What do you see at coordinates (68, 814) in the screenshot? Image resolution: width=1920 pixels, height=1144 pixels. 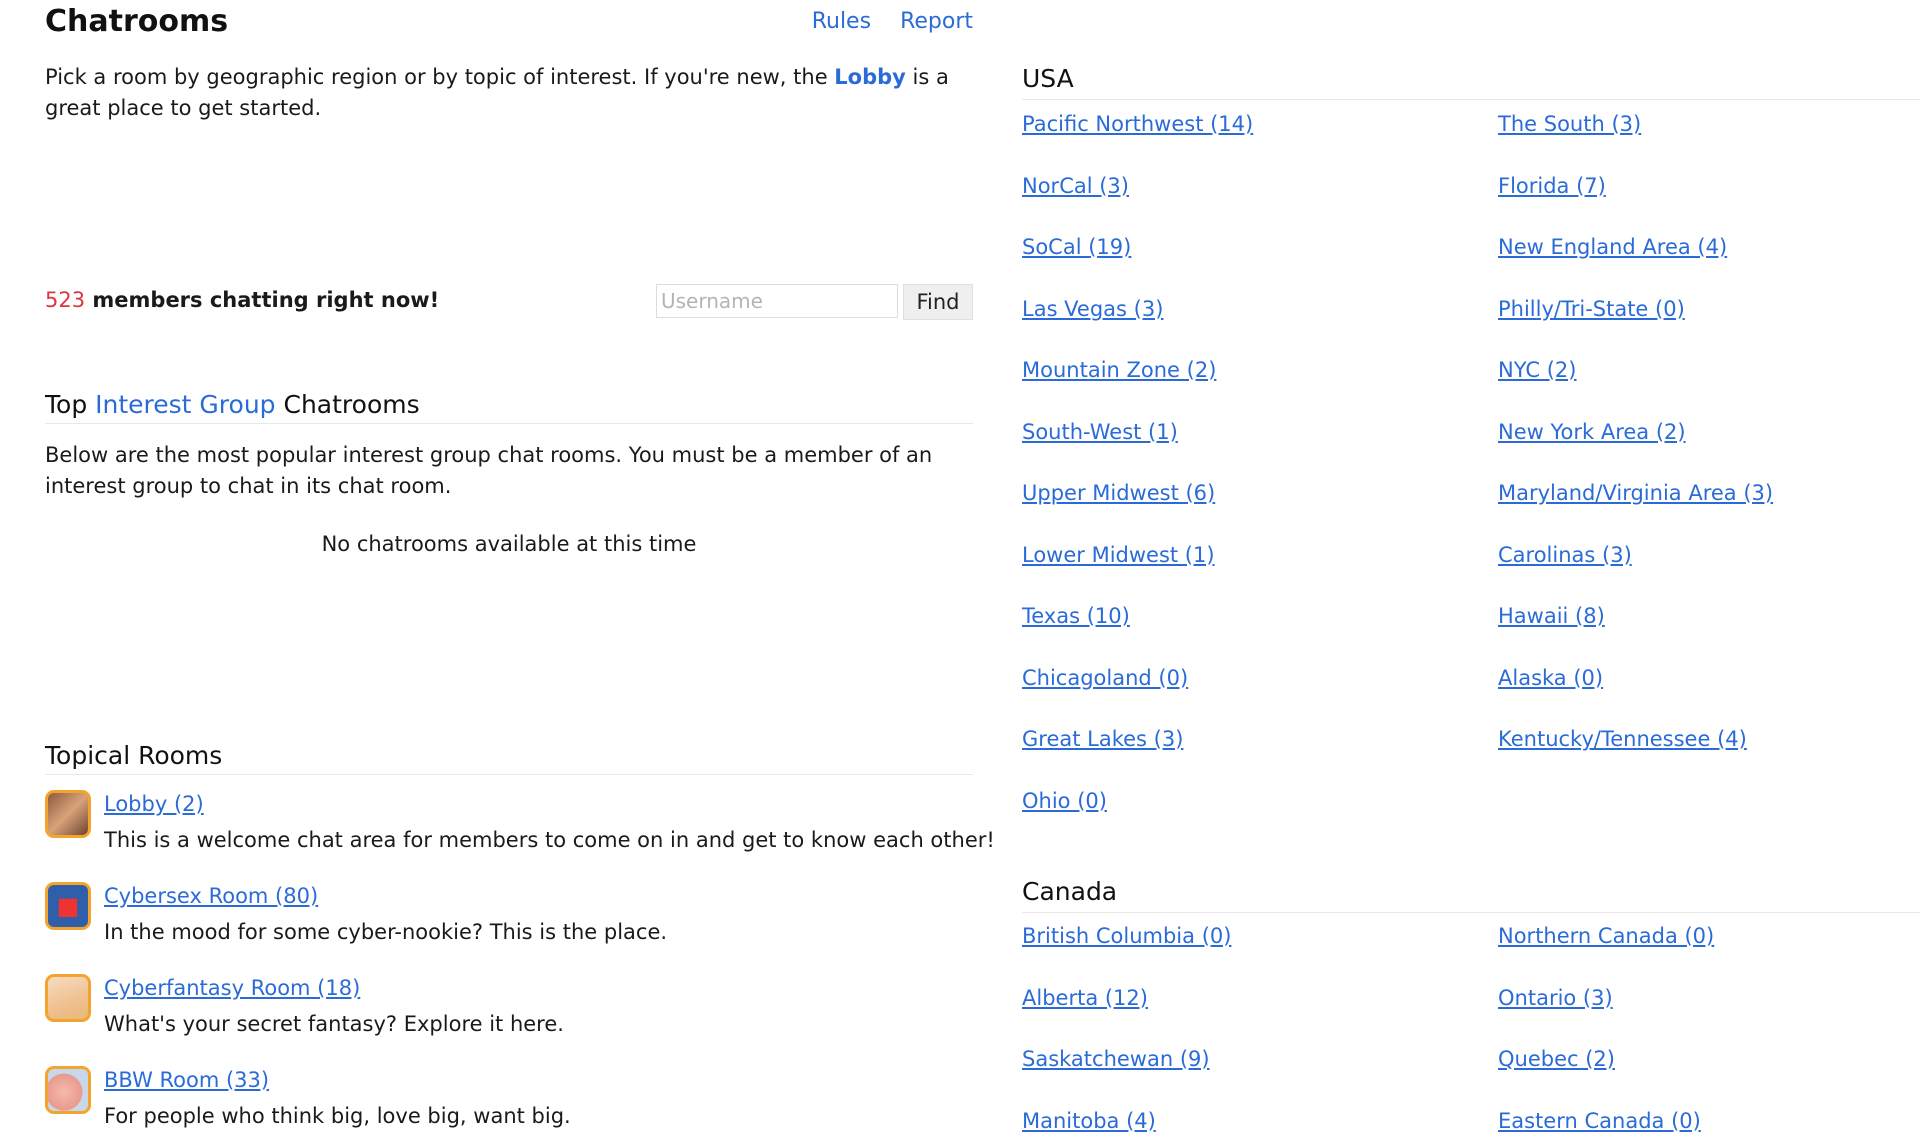 I see `lobby-icon` at bounding box center [68, 814].